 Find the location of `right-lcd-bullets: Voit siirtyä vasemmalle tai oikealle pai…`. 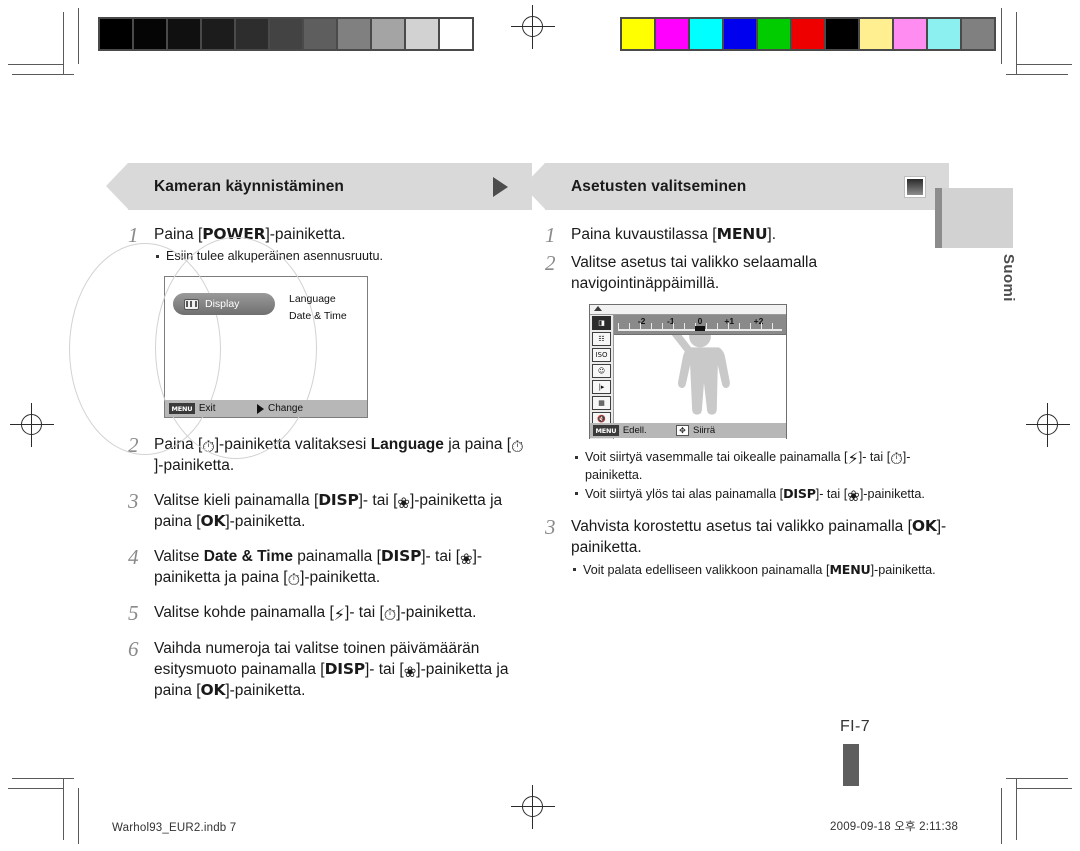

right-lcd-bullets: Voit siirtyä vasemmalle tai oikealle pai… is located at coordinates (761, 476).